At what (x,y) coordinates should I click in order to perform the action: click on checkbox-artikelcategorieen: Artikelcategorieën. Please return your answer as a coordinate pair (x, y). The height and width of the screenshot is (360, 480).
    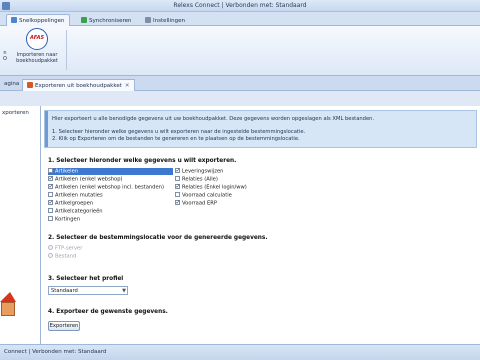
    Looking at the image, I should click on (75, 211).